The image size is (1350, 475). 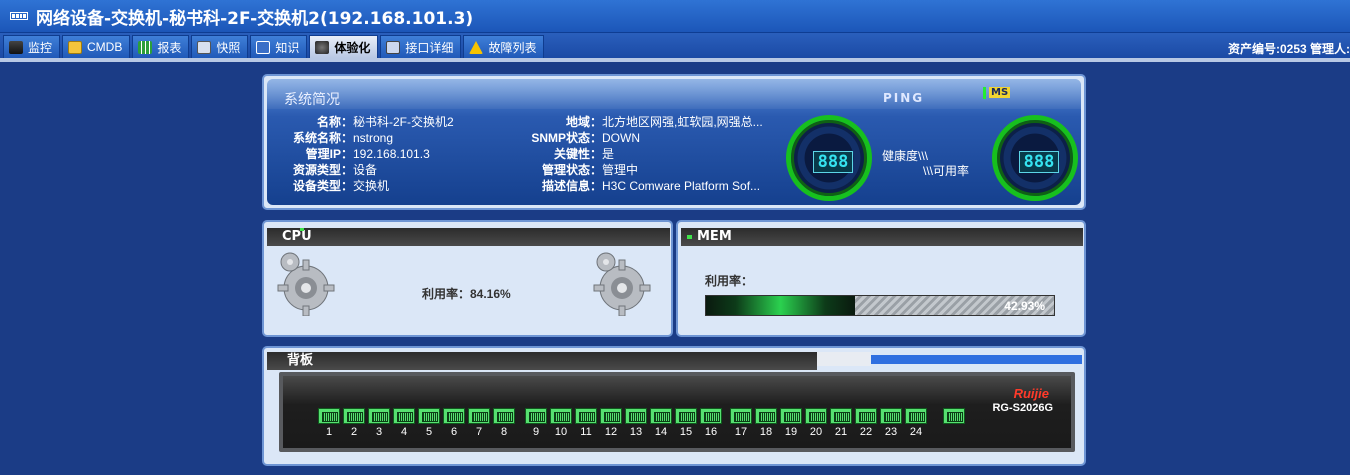 I want to click on tab-knowledge: 知识, so click(x=279, y=46).